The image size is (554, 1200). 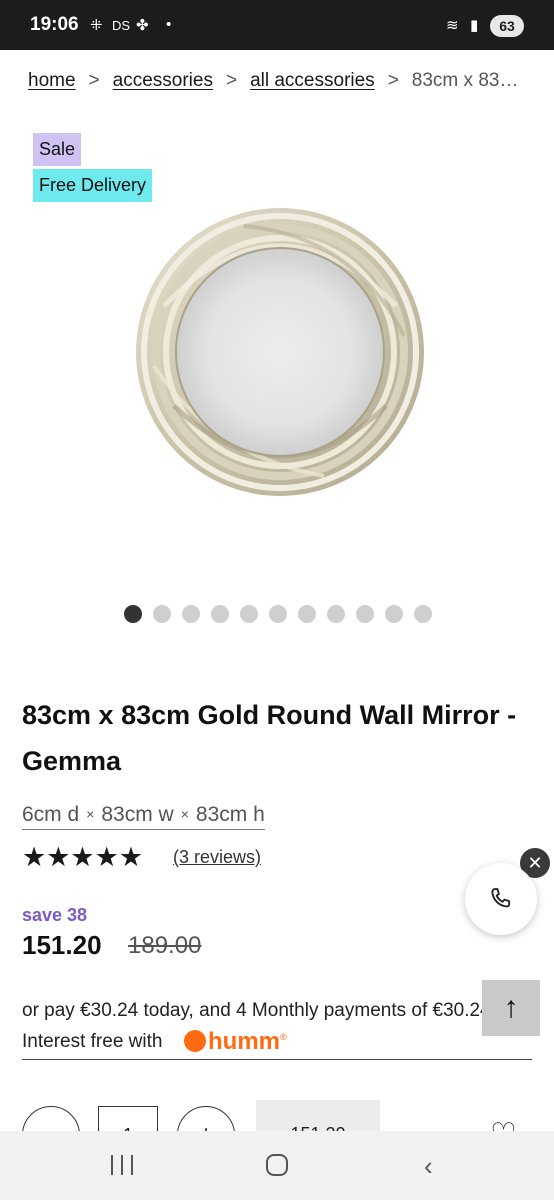 I want to click on reviews-link: (3 reviews), so click(x=217, y=857).